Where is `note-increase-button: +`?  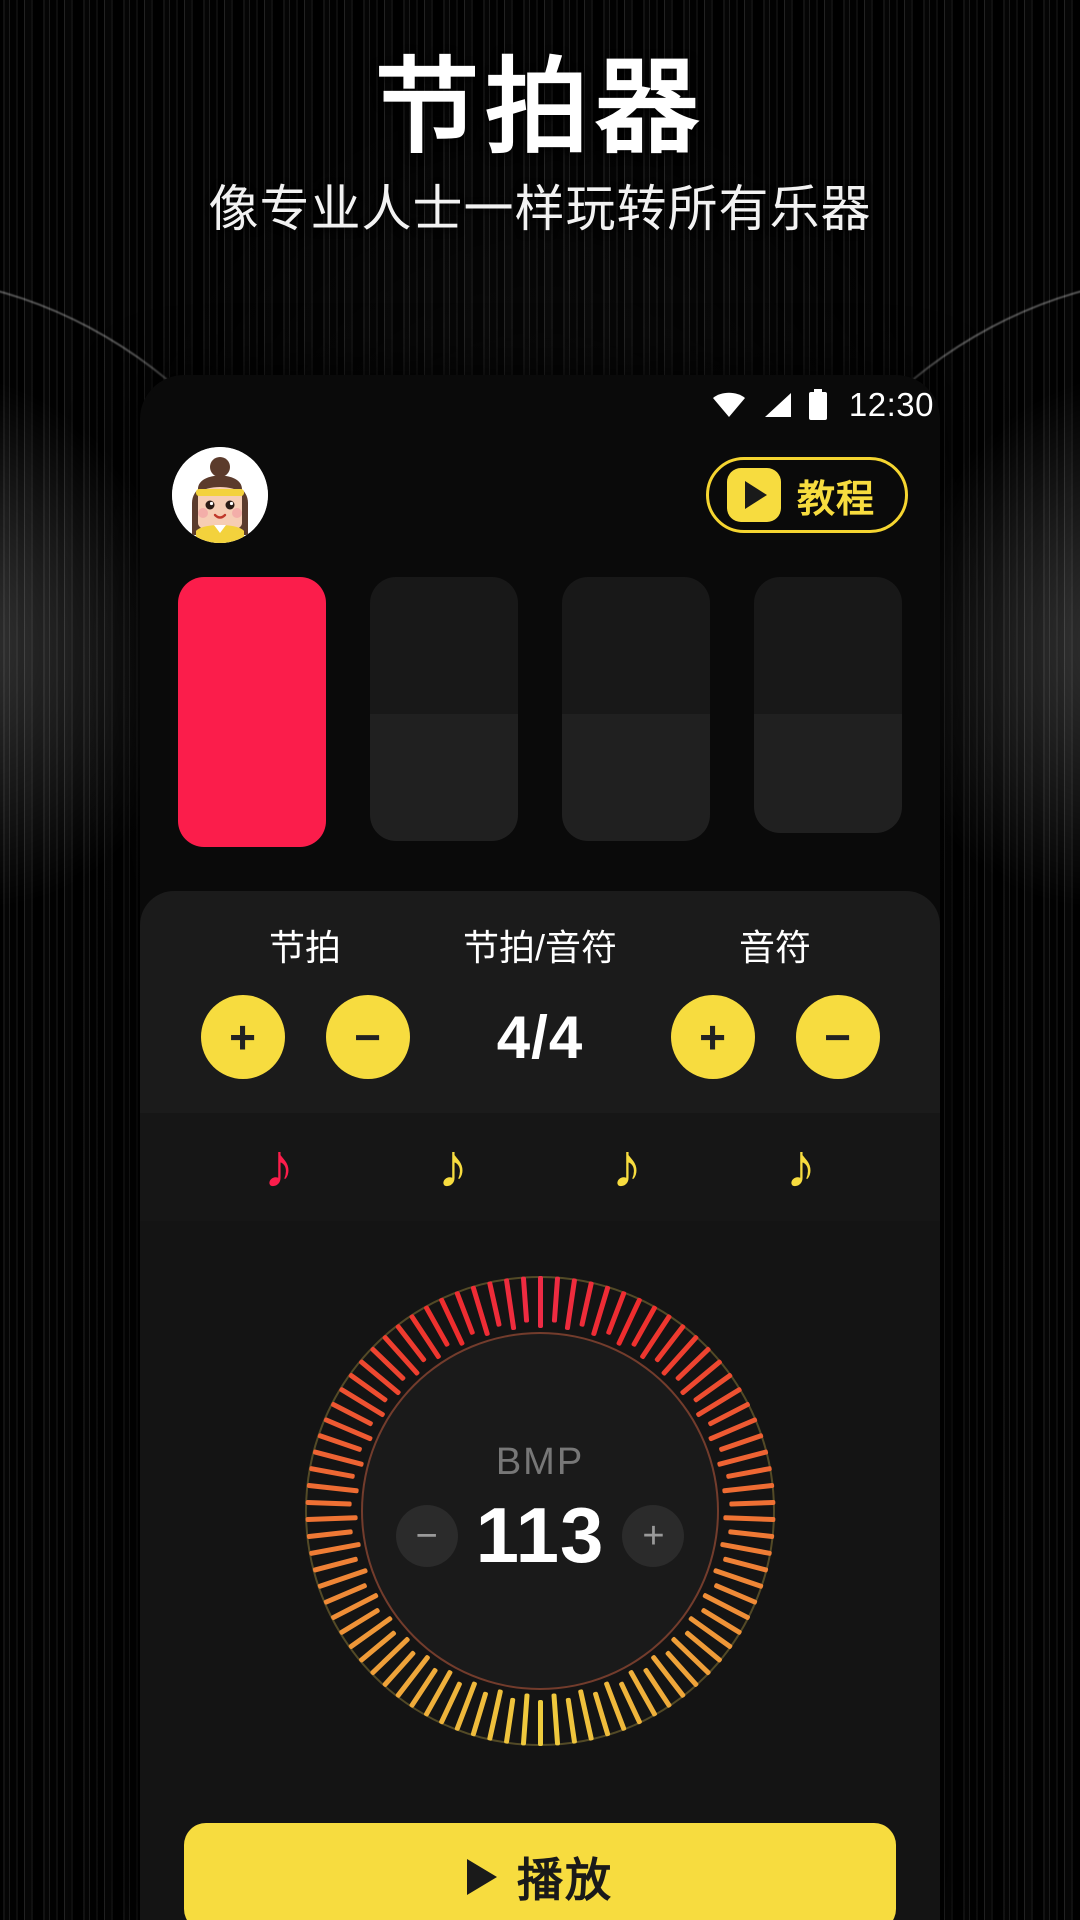
note-increase-button: + is located at coordinates (712, 1037).